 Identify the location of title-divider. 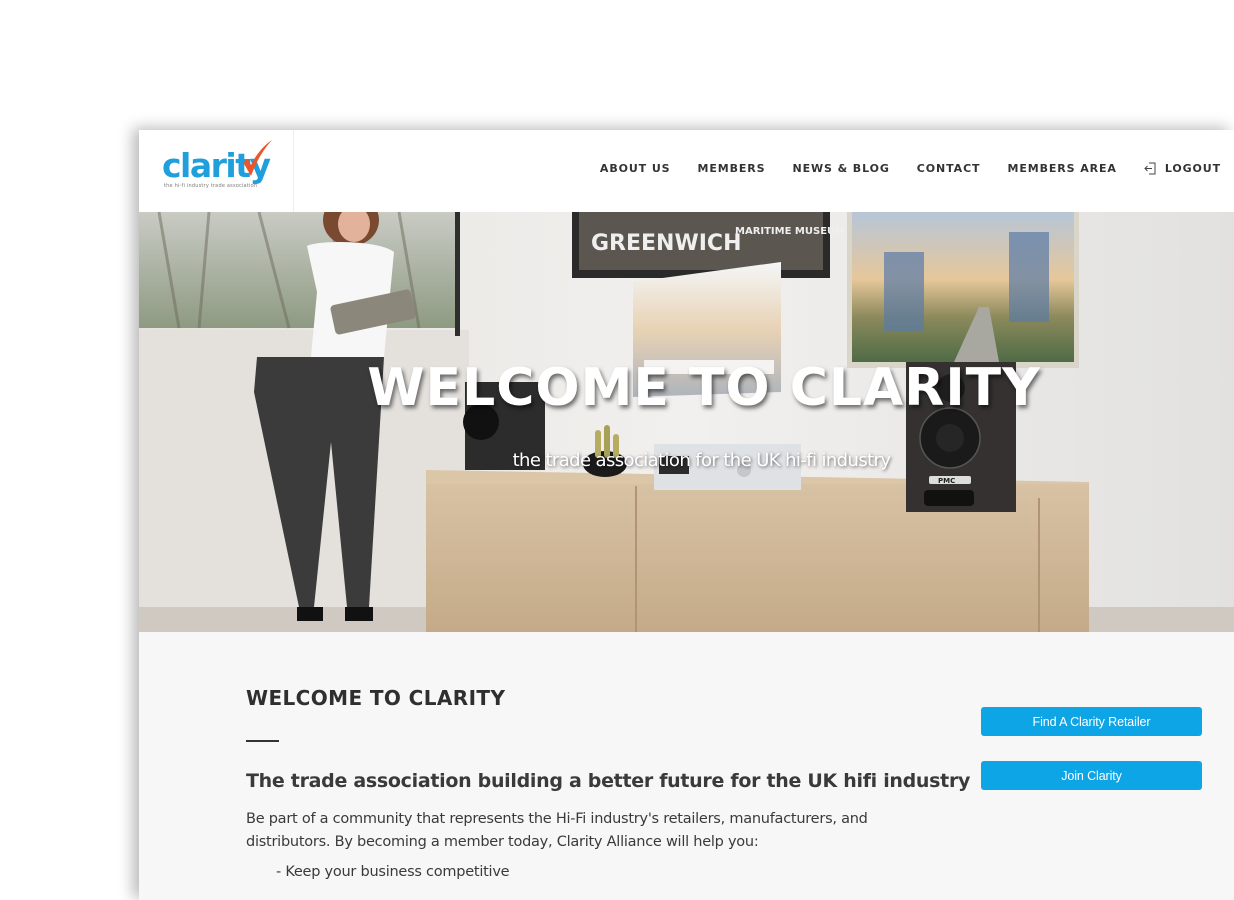
(262, 741).